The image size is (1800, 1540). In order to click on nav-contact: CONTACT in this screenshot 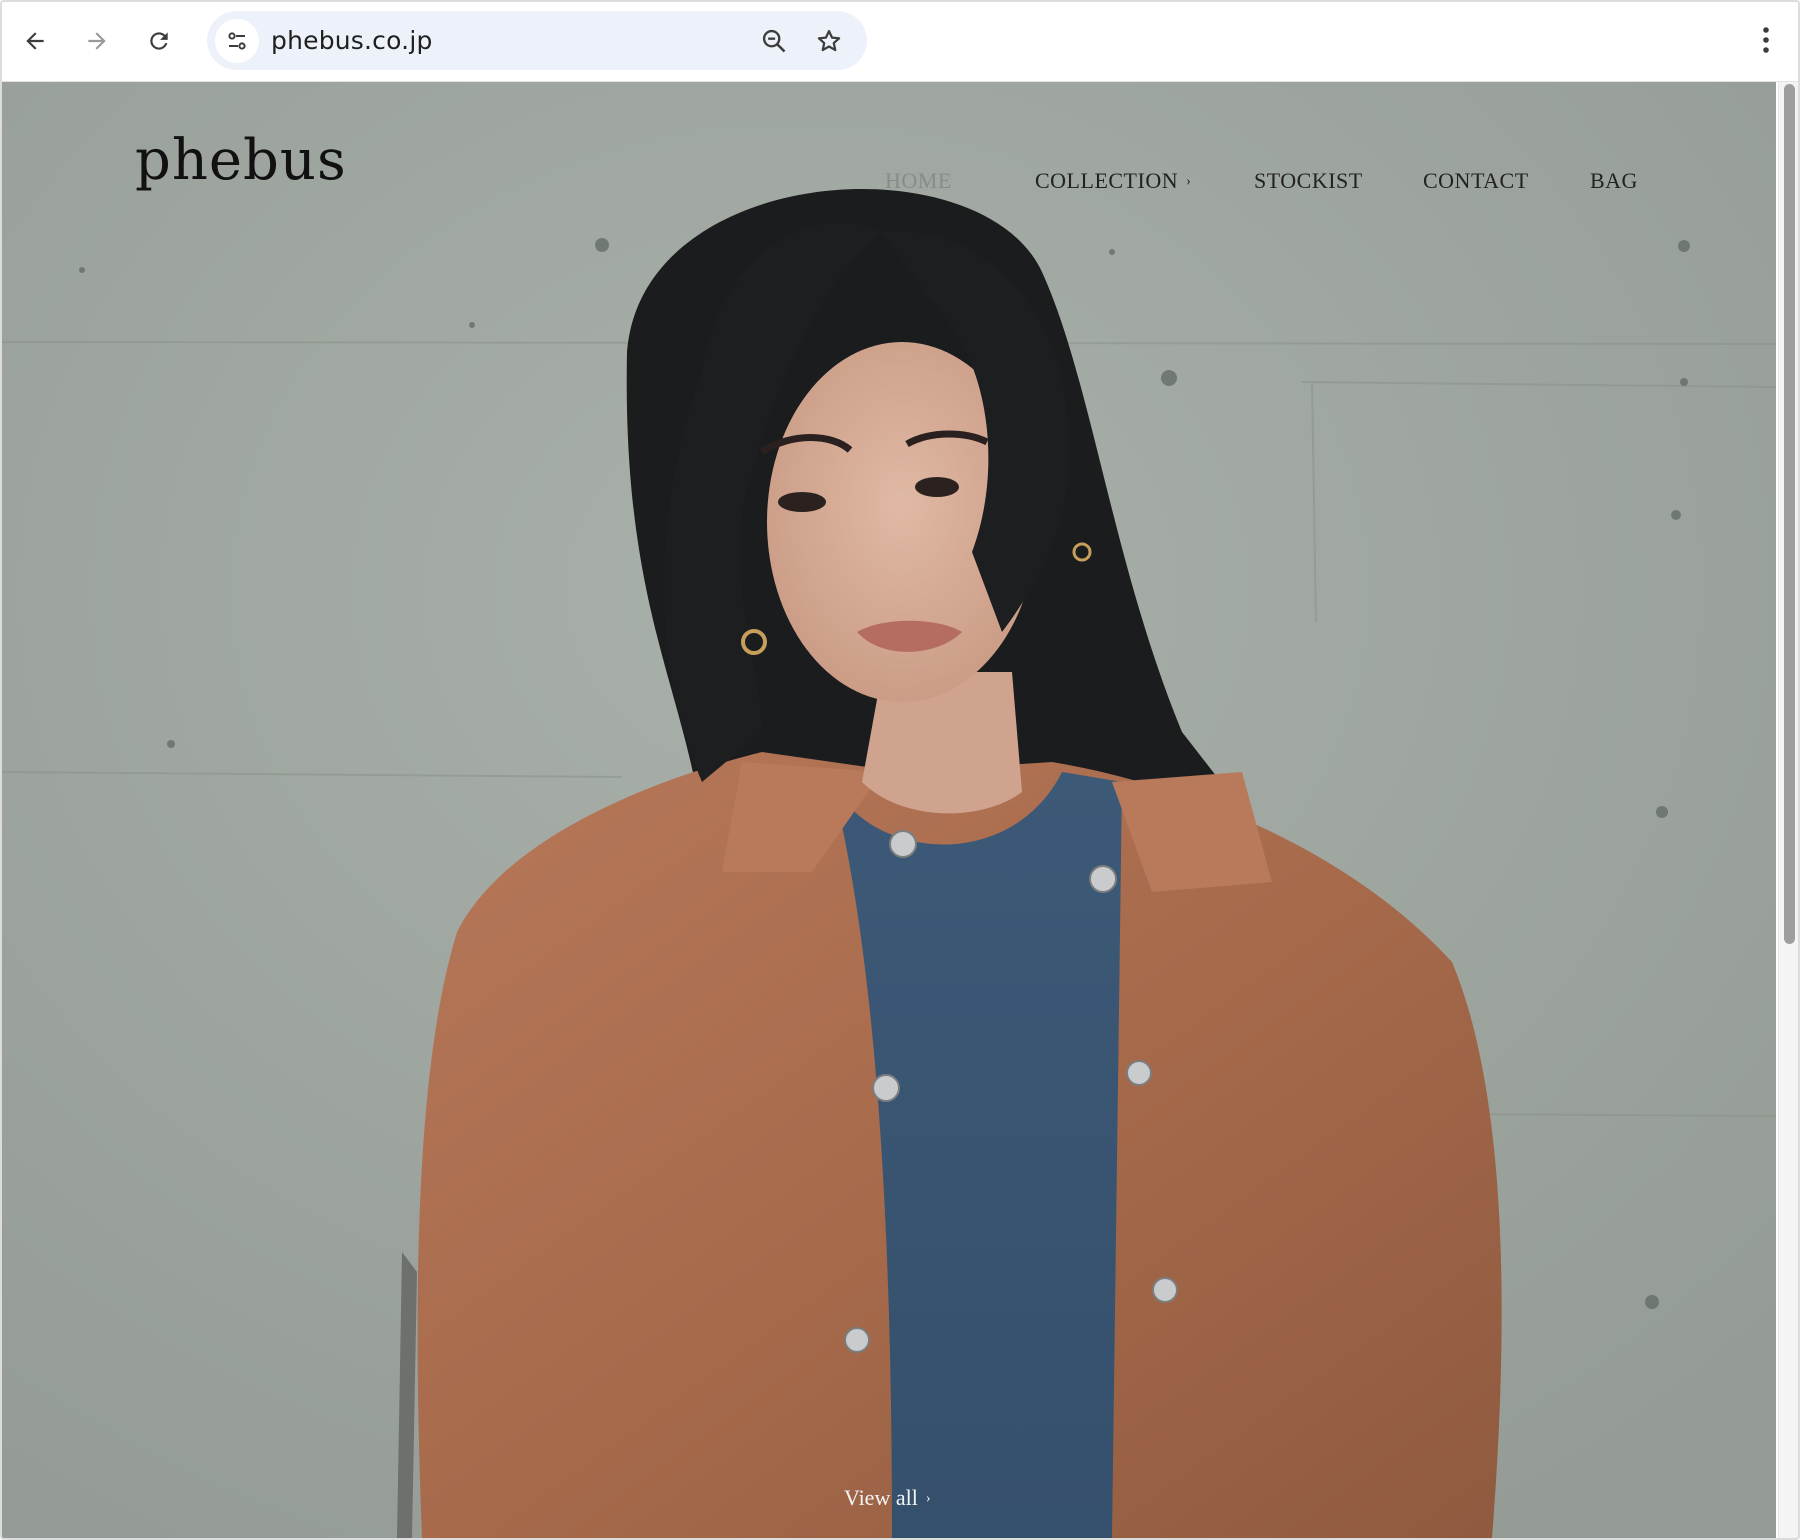, I will do `click(1476, 181)`.